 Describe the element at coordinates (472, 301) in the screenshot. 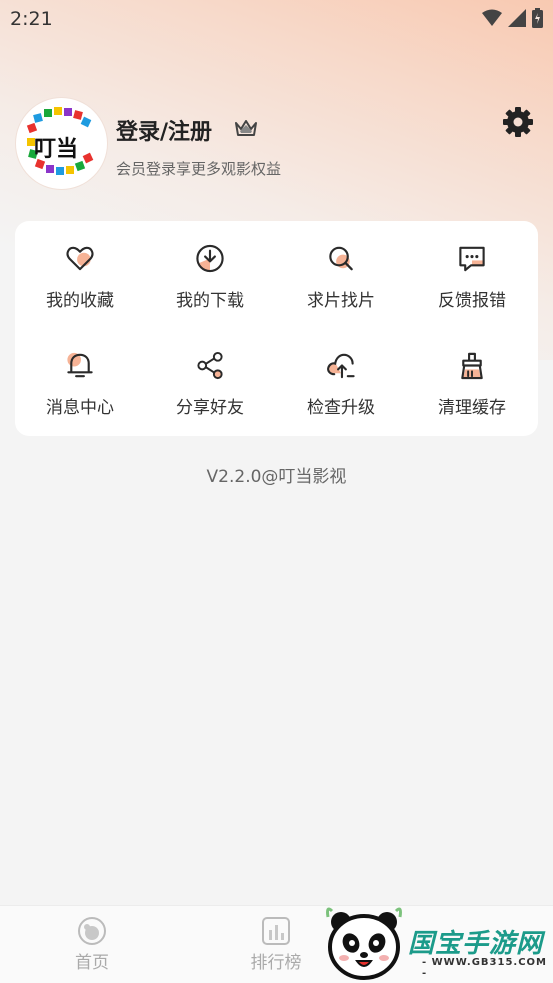

I see `menu-label: 反馈报错` at that location.